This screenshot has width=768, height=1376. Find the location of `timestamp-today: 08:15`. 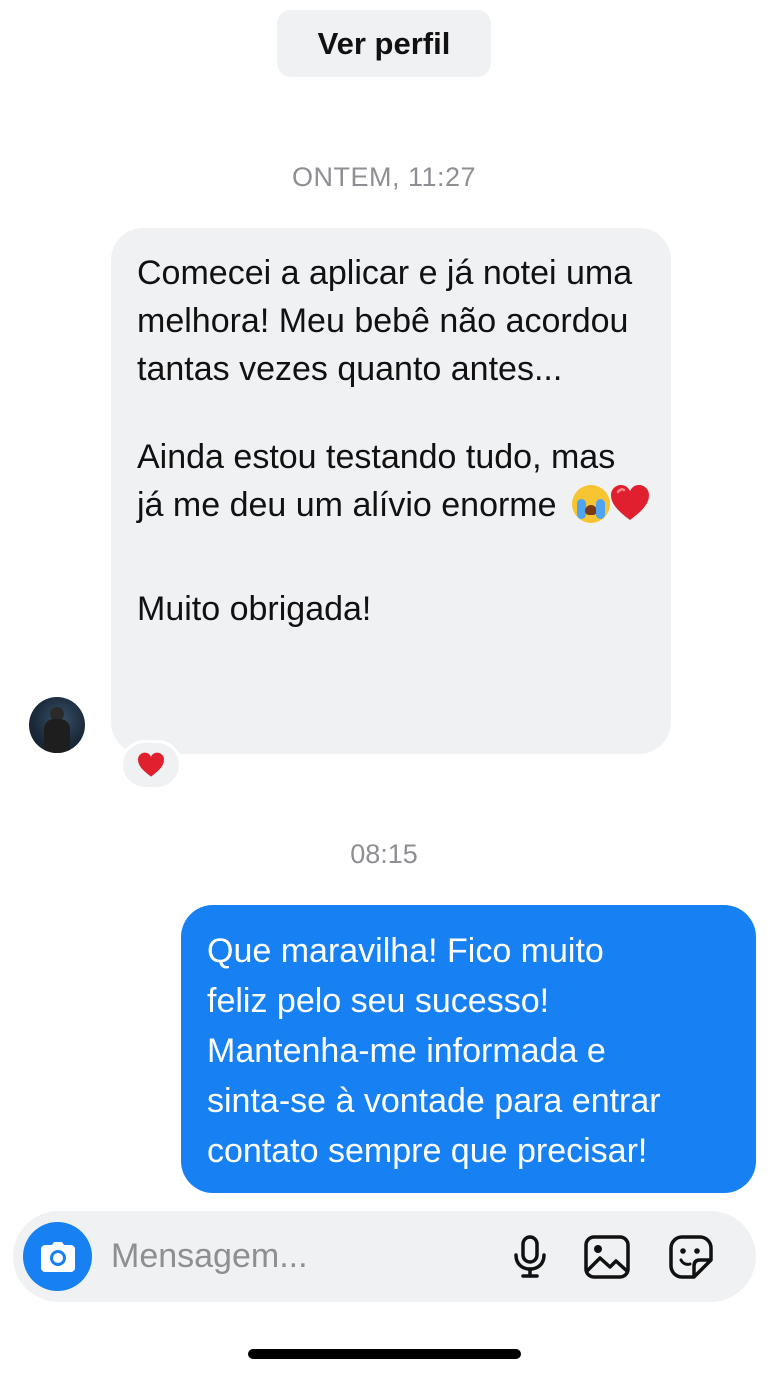

timestamp-today: 08:15 is located at coordinates (384, 854).